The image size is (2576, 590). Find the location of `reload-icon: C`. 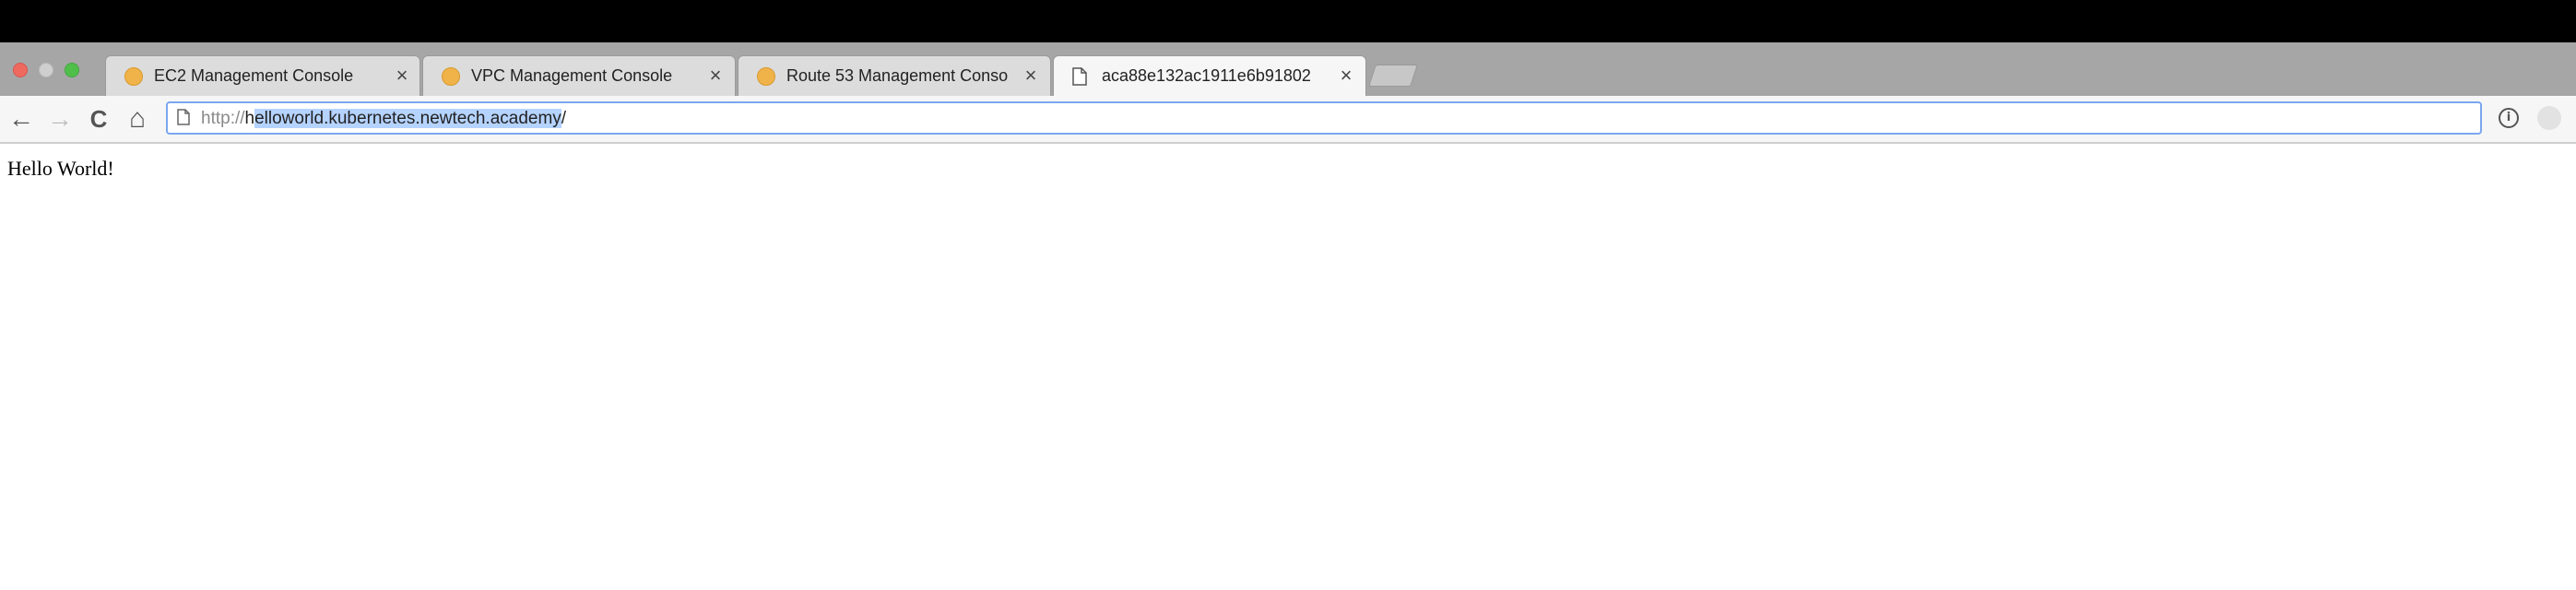

reload-icon: C is located at coordinates (98, 119).